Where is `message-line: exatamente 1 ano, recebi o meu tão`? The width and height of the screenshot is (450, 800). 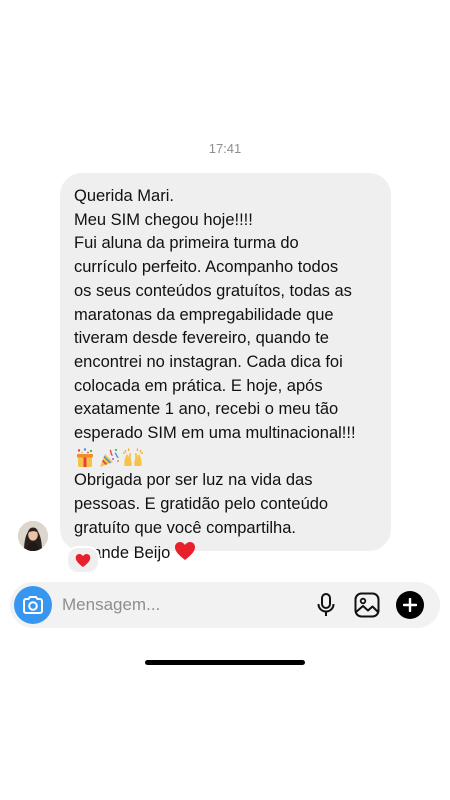
message-line: exatamente 1 ano, recebi o meu tão is located at coordinates (206, 409).